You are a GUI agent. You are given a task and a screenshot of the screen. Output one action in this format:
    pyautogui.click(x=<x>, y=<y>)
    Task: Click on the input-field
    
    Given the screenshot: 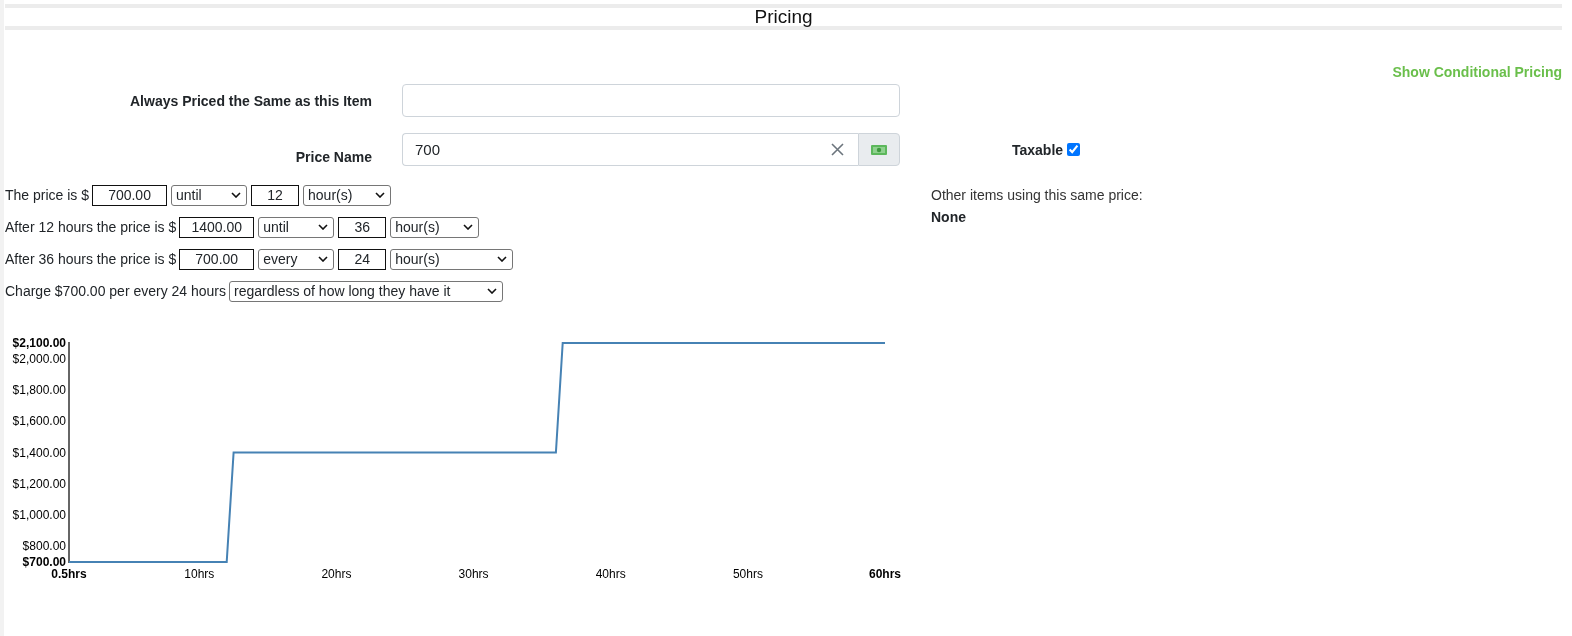 What is the action you would take?
    pyautogui.click(x=651, y=100)
    